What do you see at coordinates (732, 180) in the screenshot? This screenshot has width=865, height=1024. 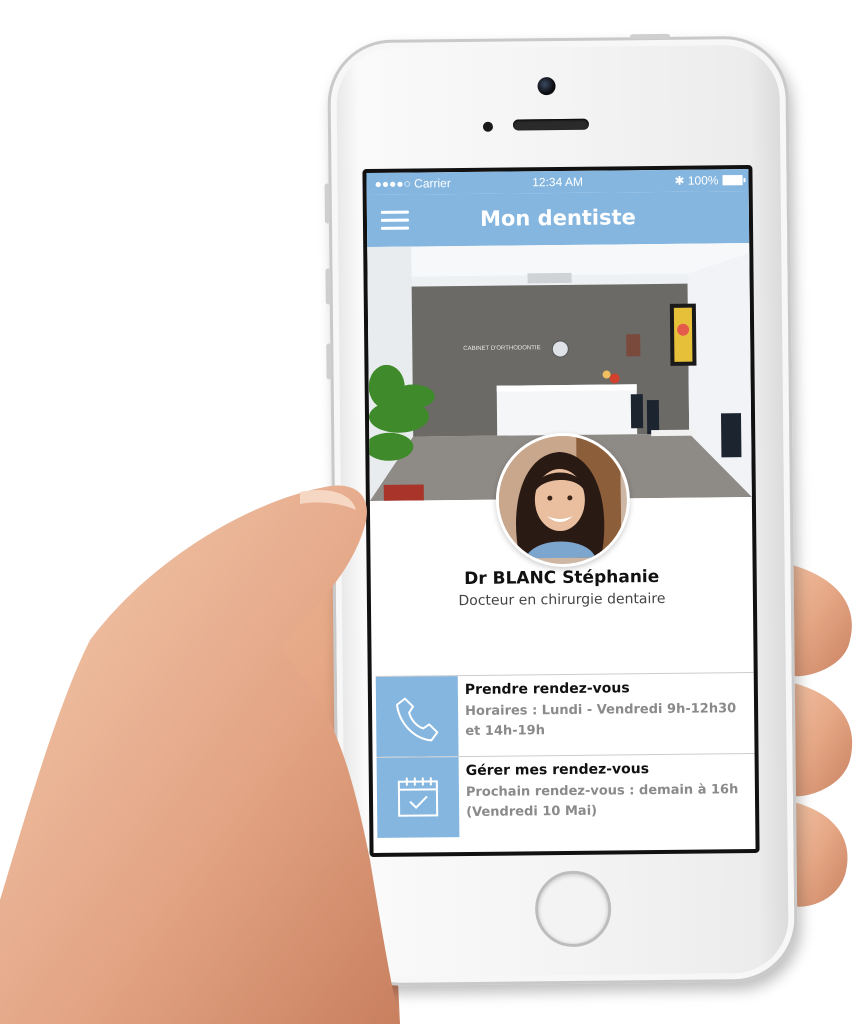 I see `battery-icon` at bounding box center [732, 180].